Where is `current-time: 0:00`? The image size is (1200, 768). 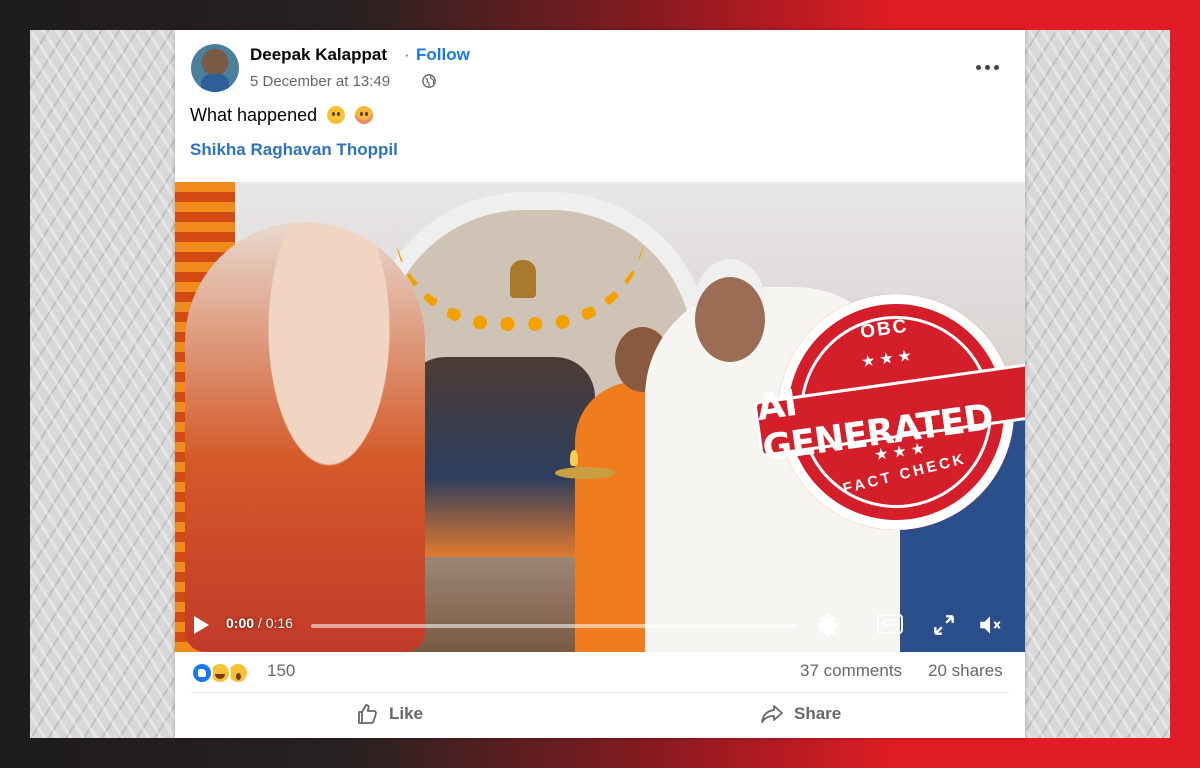 current-time: 0:00 is located at coordinates (240, 623).